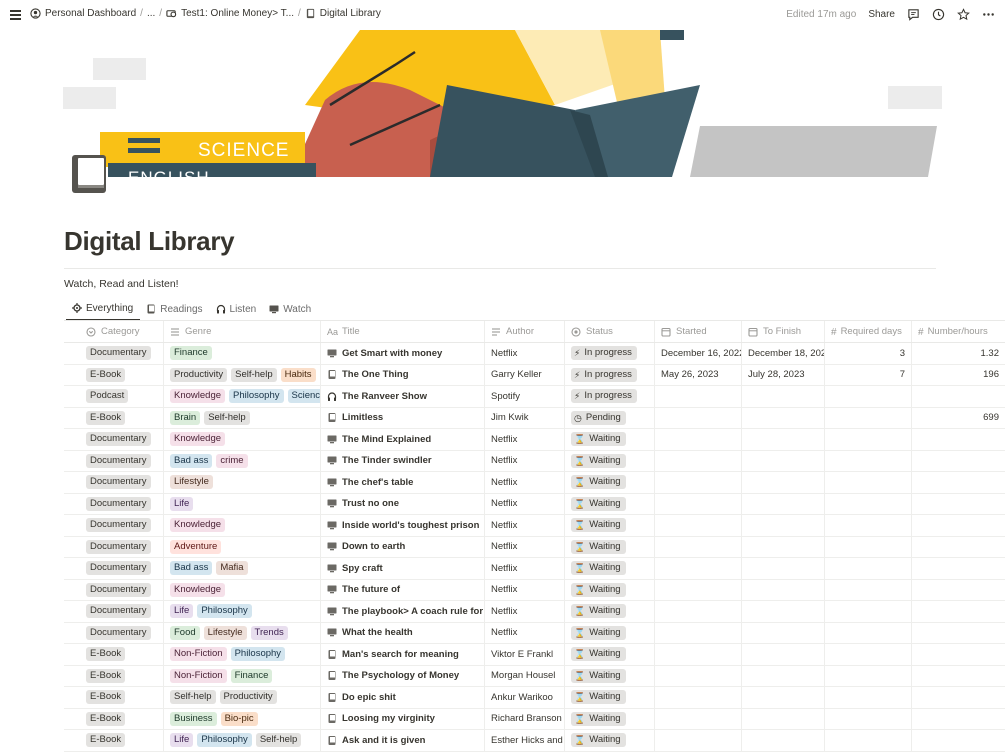 This screenshot has width=1005, height=754. I want to click on title-cell: Man's search for meaning, so click(403, 654).